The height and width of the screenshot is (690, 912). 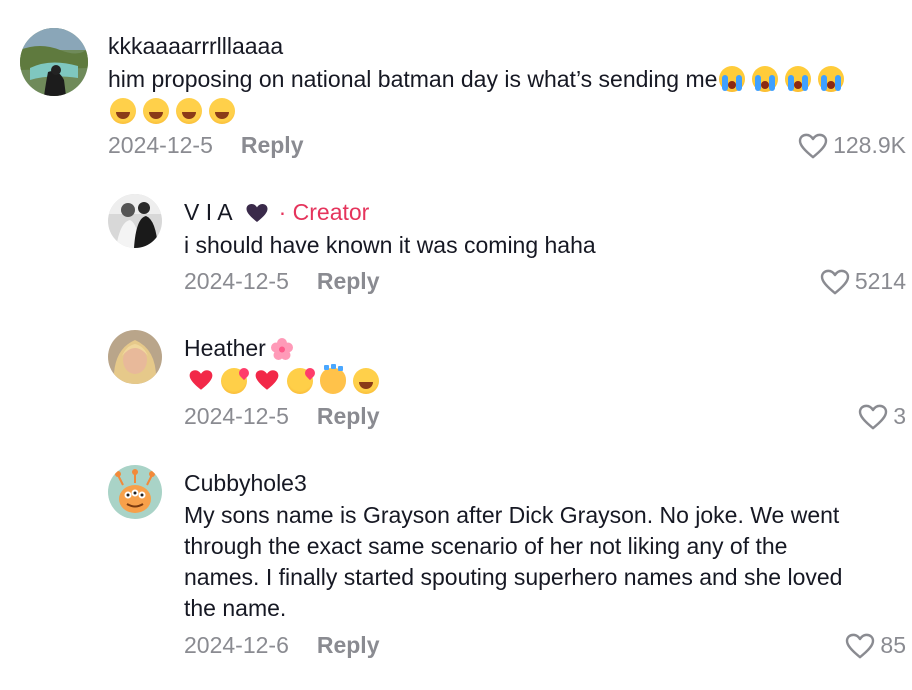 What do you see at coordinates (245, 483) in the screenshot?
I see `comment-username: Cubbyhole3` at bounding box center [245, 483].